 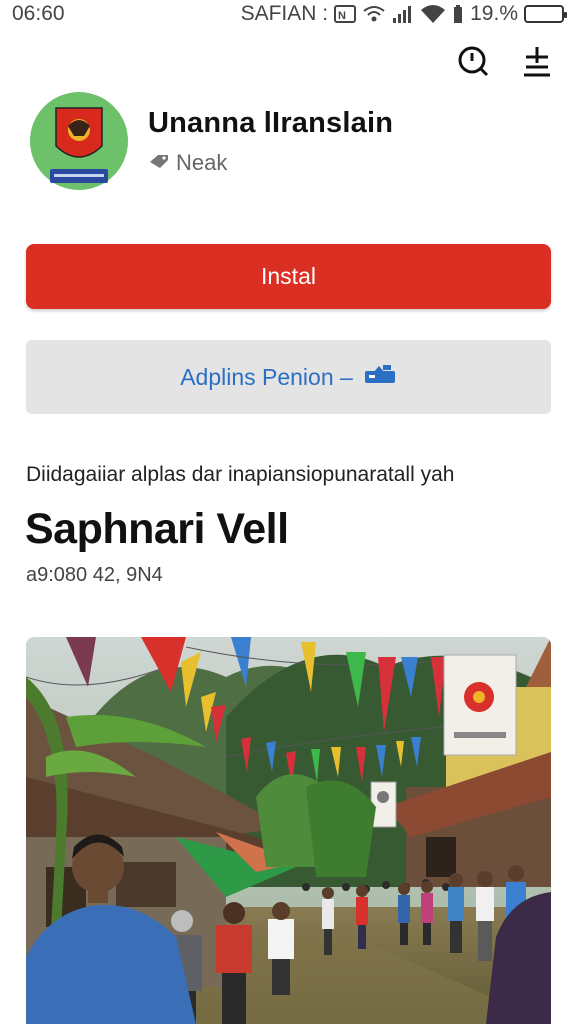 I want to click on share-device-icon, so click(x=380, y=377).